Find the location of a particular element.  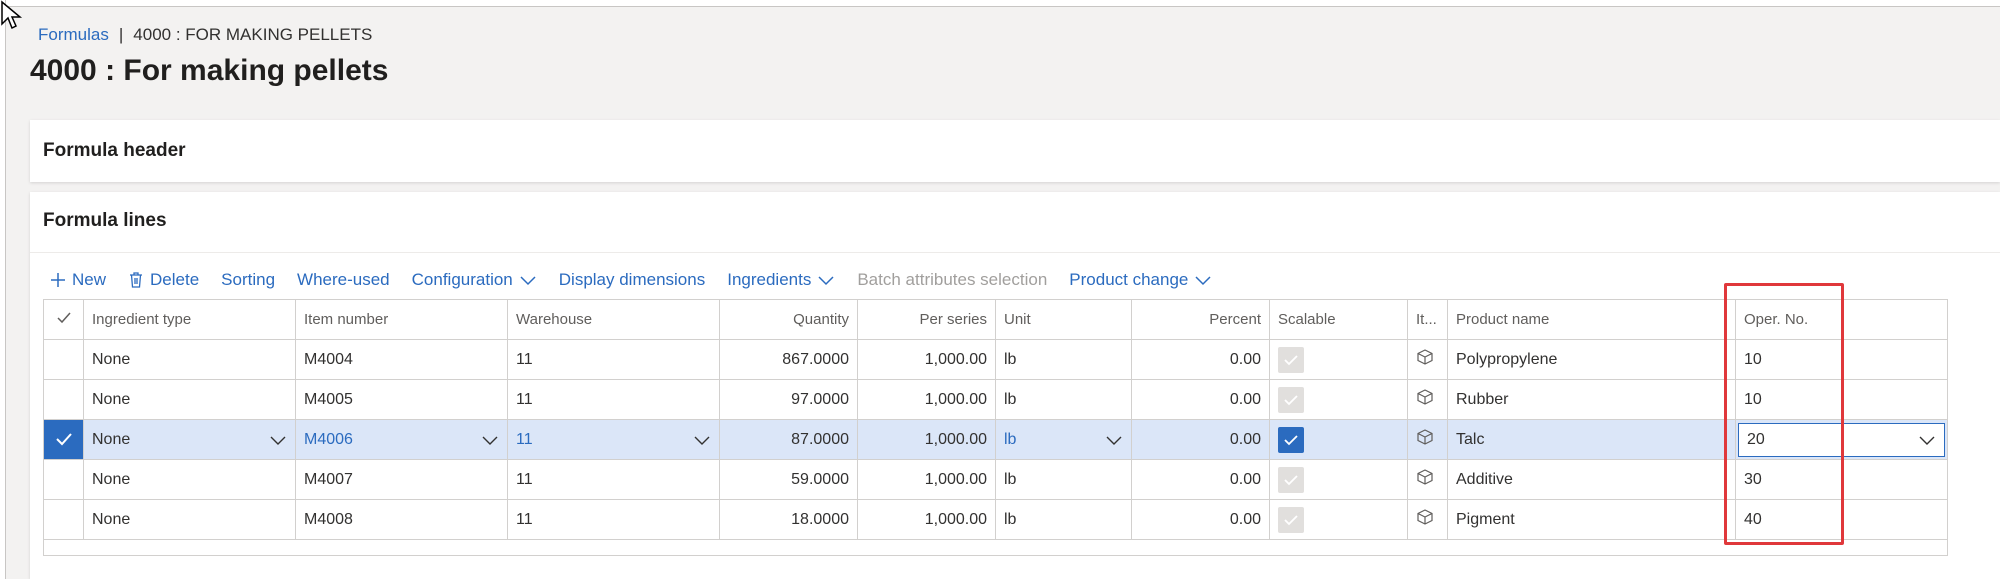

column-header-scalable: Scalable is located at coordinates (1338, 319).